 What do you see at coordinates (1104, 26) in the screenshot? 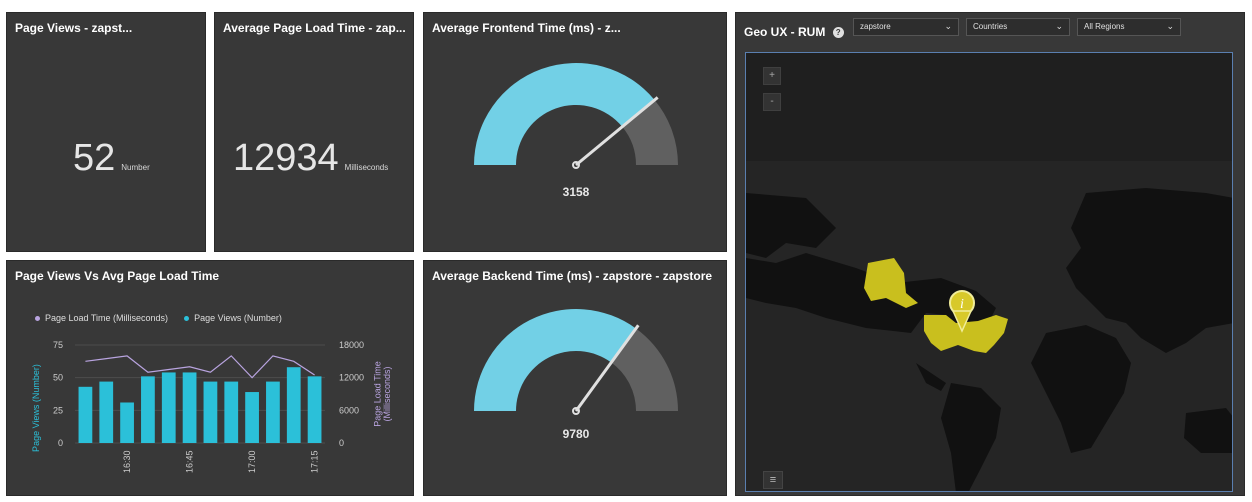
I see `select-value: All Regions` at bounding box center [1104, 26].